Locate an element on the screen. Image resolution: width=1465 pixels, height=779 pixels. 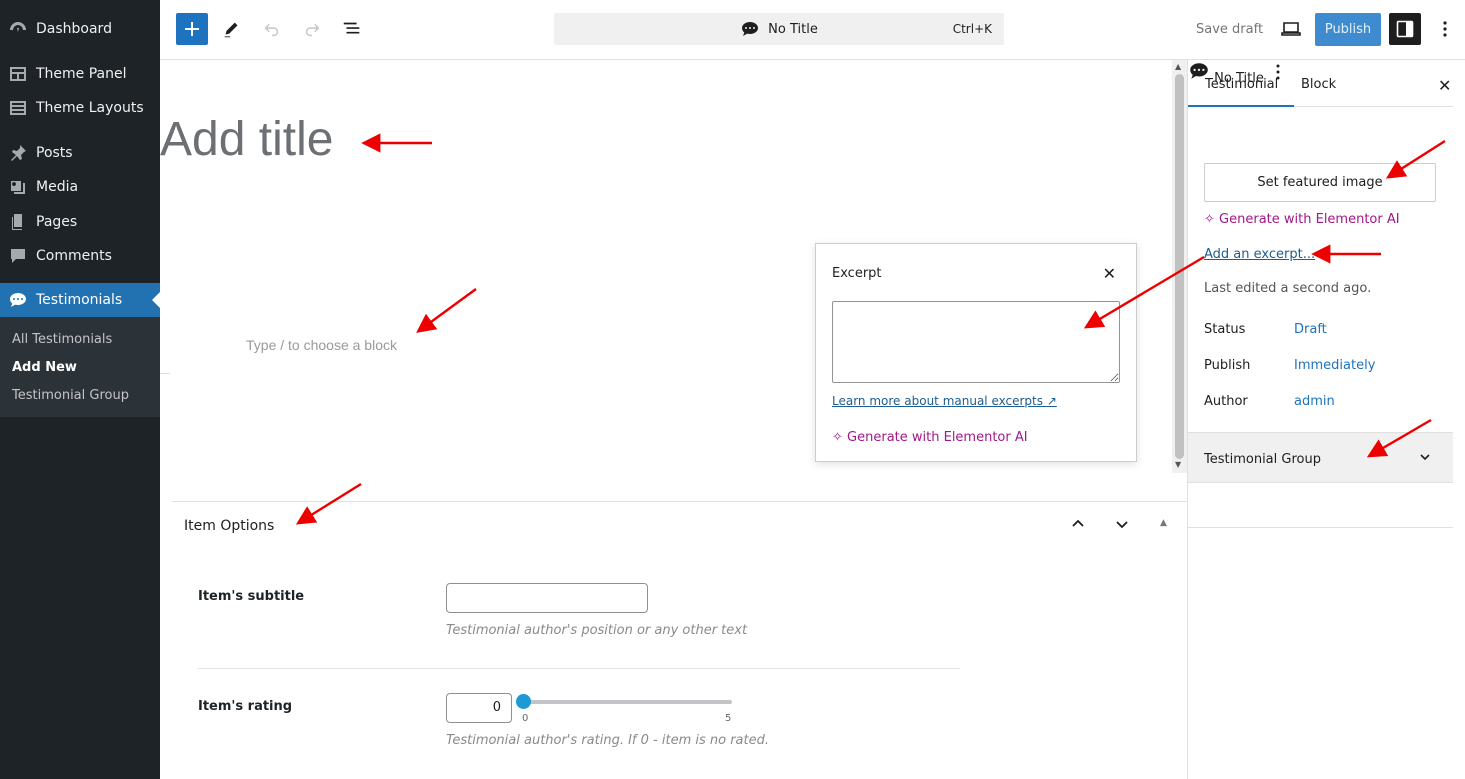
move-down-button is located at coordinates (1122, 526).